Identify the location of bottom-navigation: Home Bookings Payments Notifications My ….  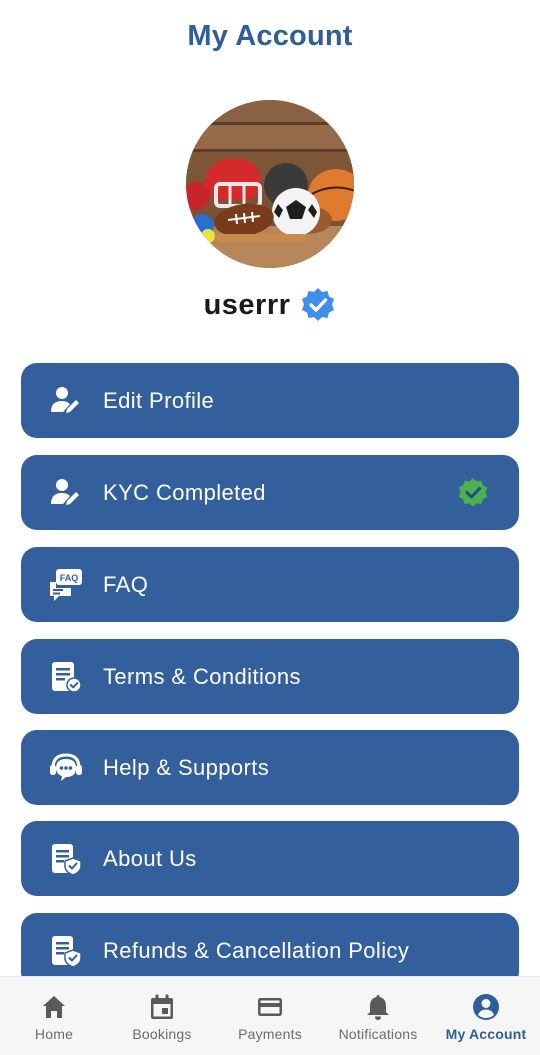
(270, 1015).